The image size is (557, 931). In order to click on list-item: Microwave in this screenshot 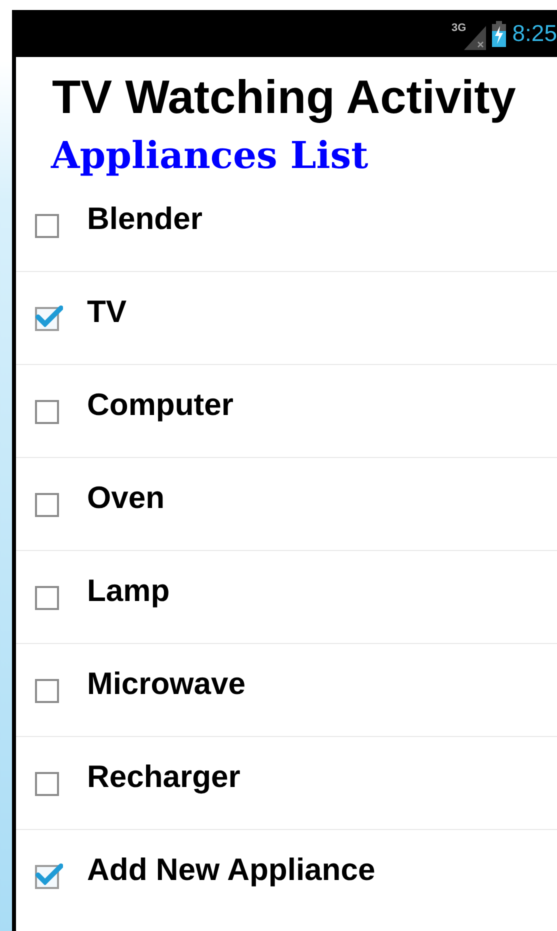, I will do `click(286, 690)`.